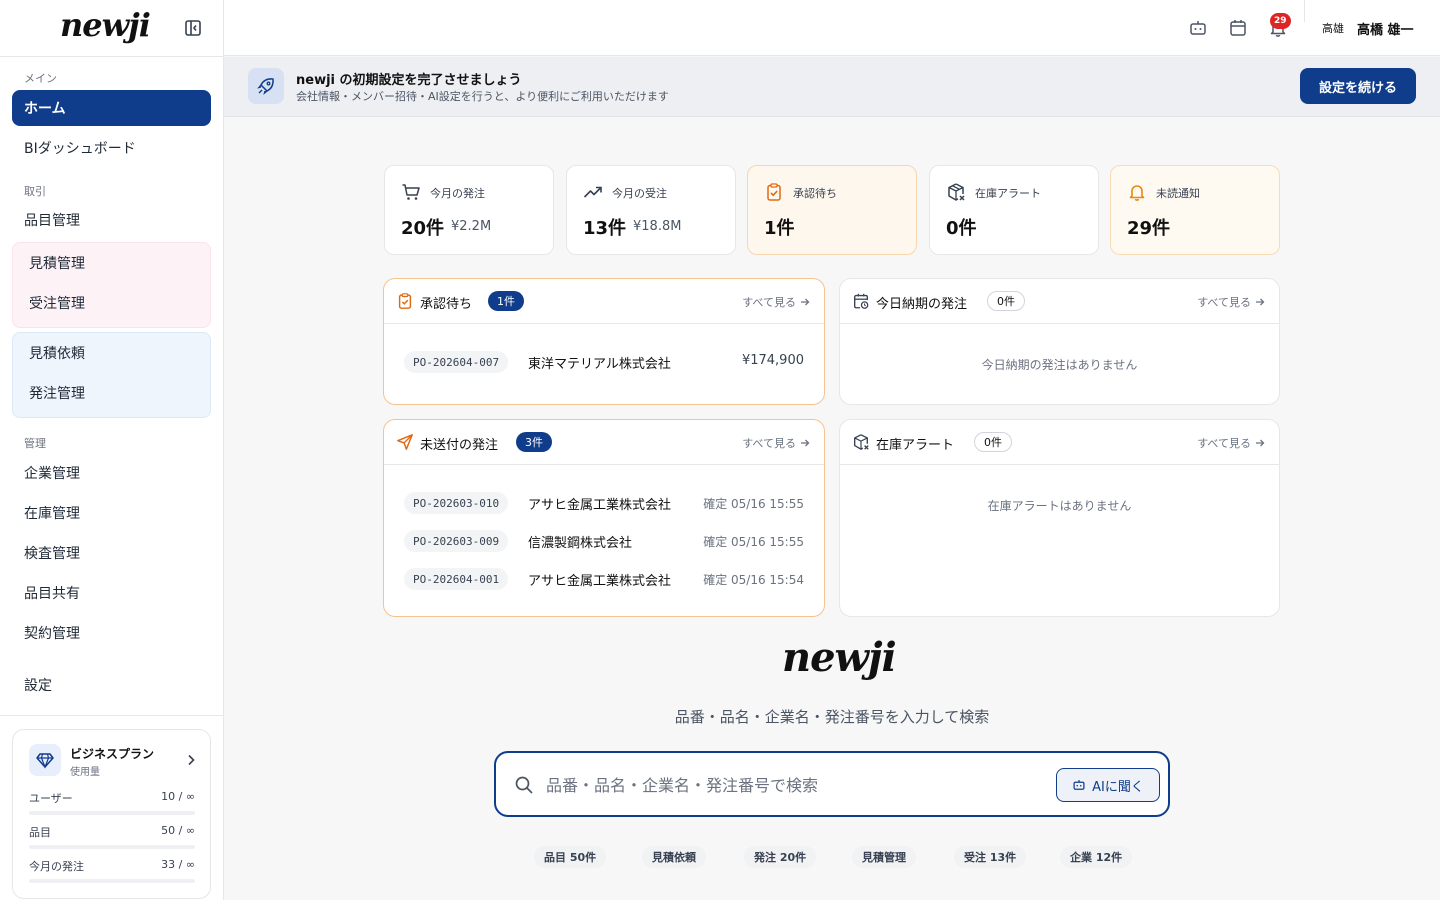 This screenshot has width=1440, height=900. What do you see at coordinates (111, 513) in the screenshot?
I see `sidebar-item-inventory: 在庫管理` at bounding box center [111, 513].